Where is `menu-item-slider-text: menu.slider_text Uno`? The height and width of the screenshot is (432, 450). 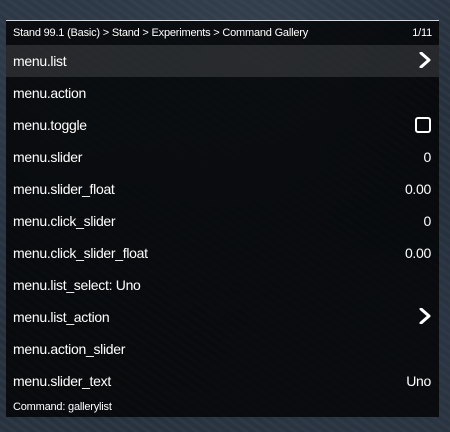 menu-item-slider-text: menu.slider_text Uno is located at coordinates (222, 381).